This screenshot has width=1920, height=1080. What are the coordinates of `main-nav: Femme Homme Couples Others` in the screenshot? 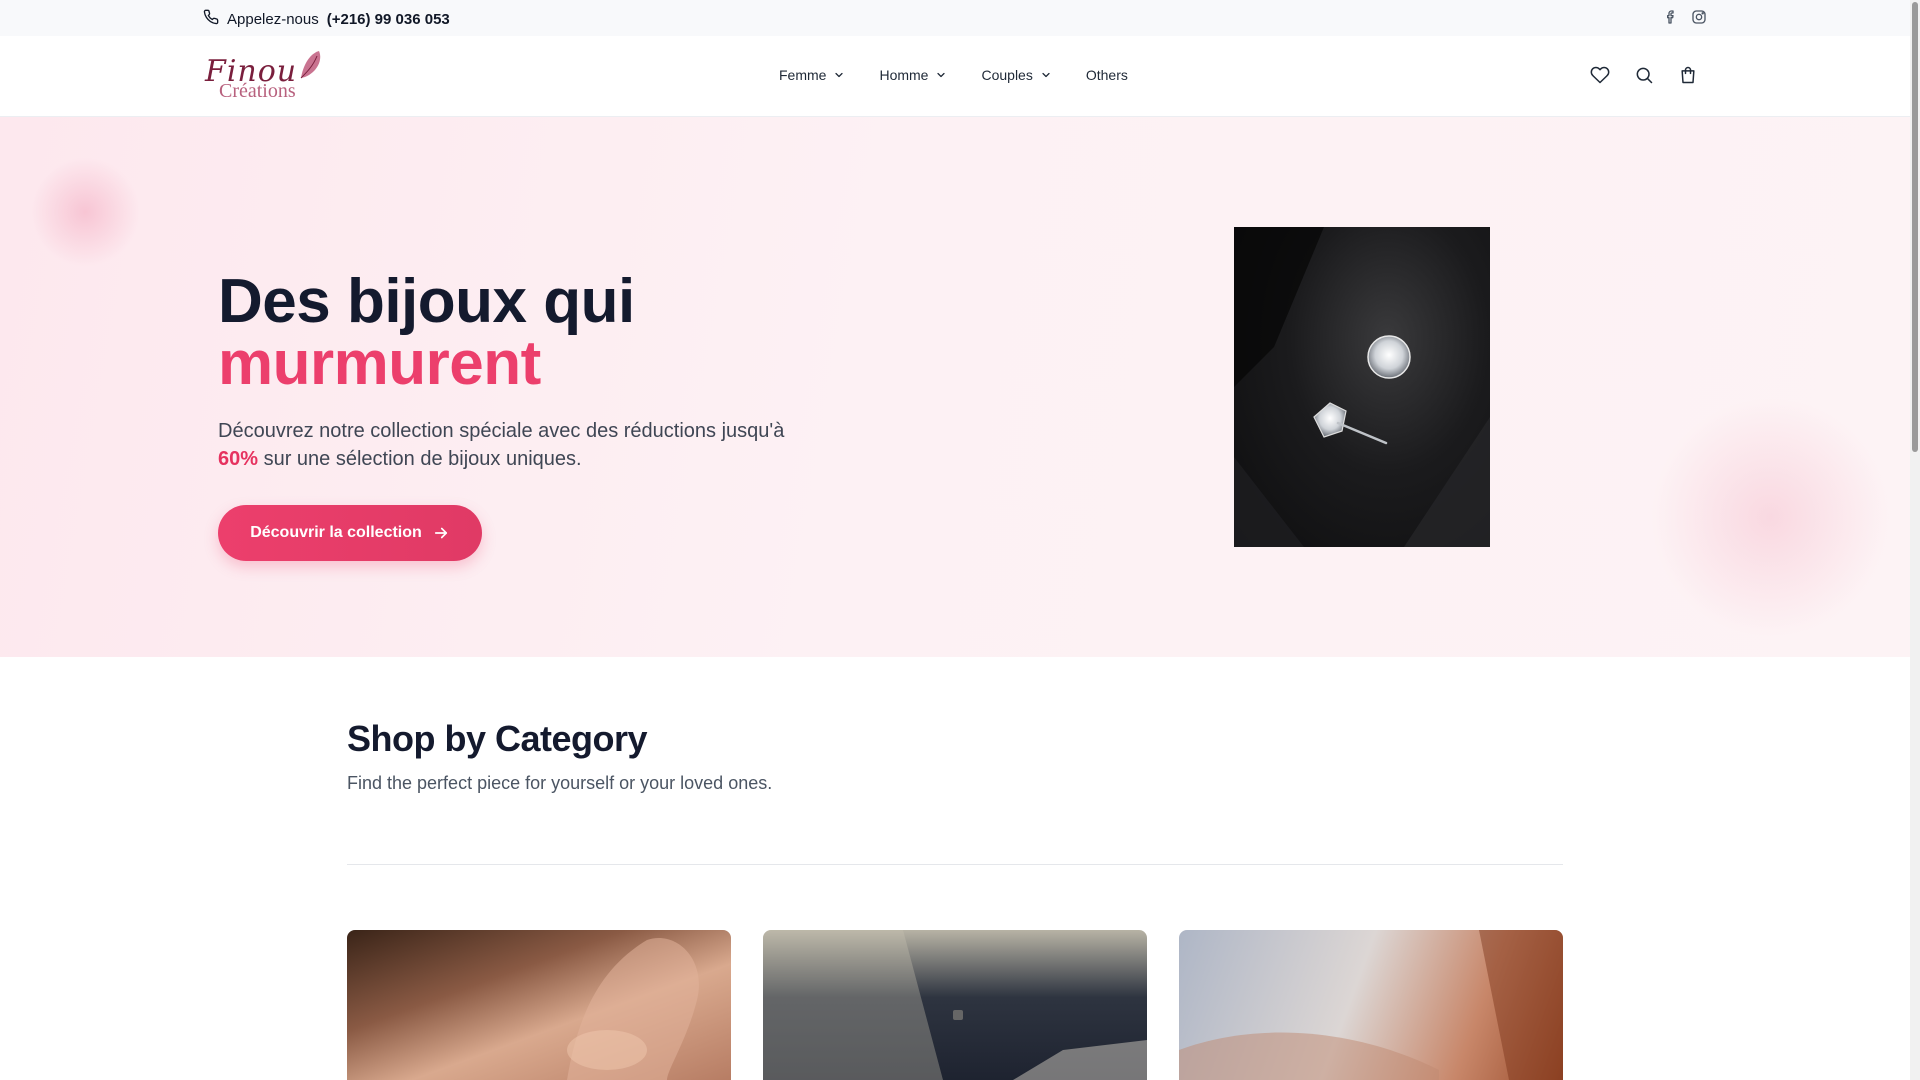 It's located at (970, 75).